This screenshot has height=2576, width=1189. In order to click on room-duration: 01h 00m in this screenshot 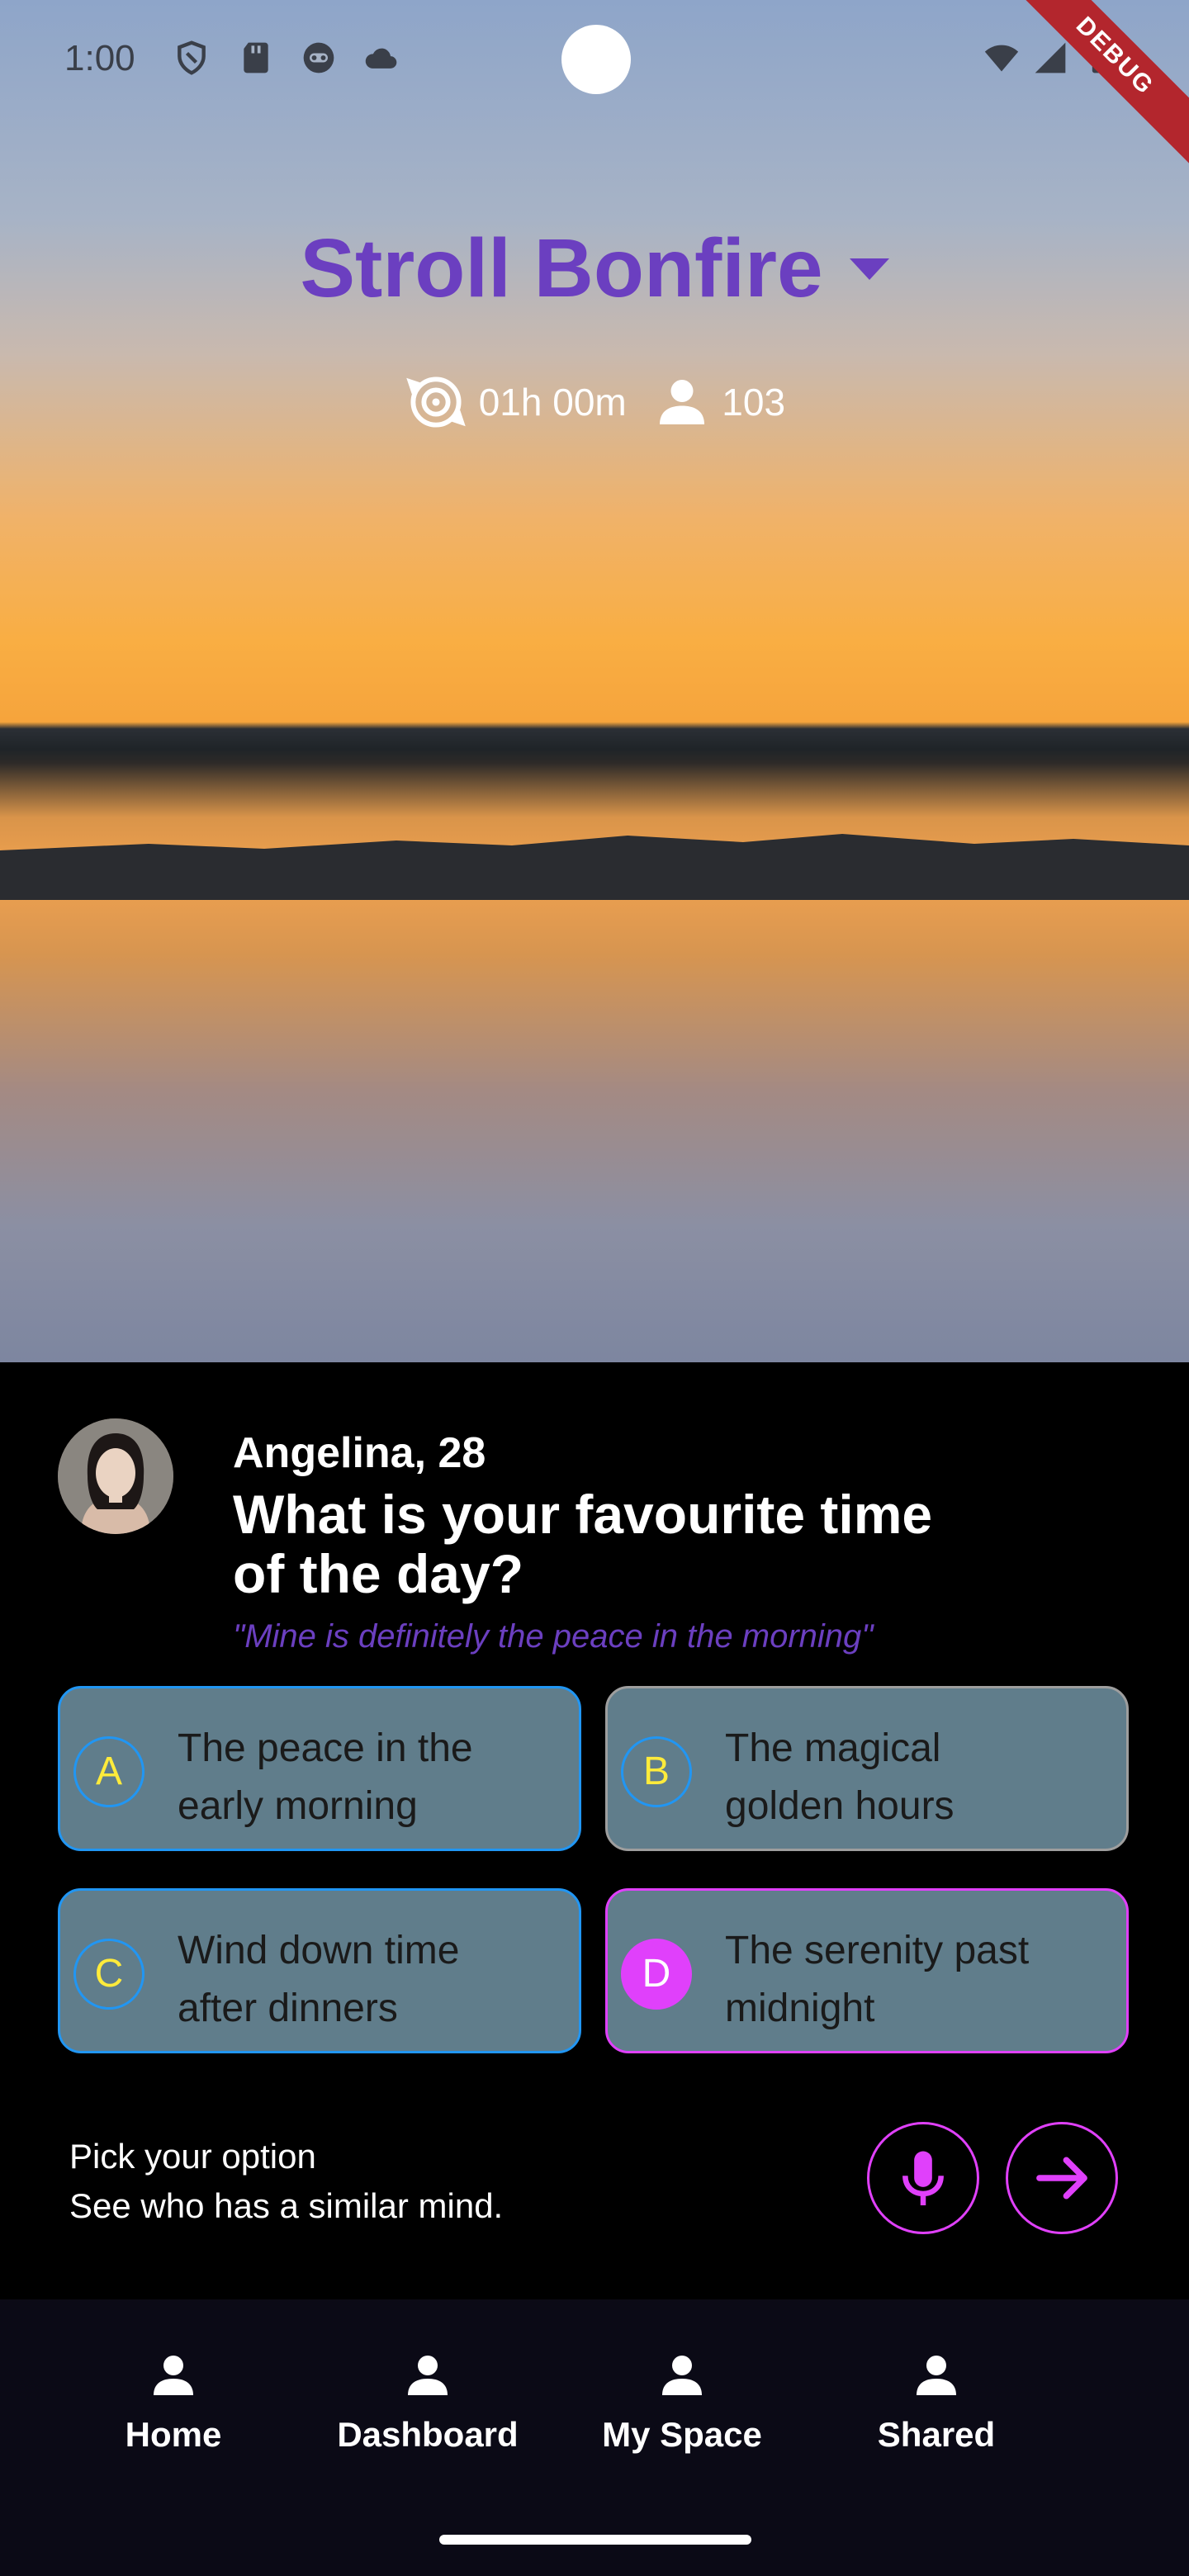, I will do `click(552, 402)`.